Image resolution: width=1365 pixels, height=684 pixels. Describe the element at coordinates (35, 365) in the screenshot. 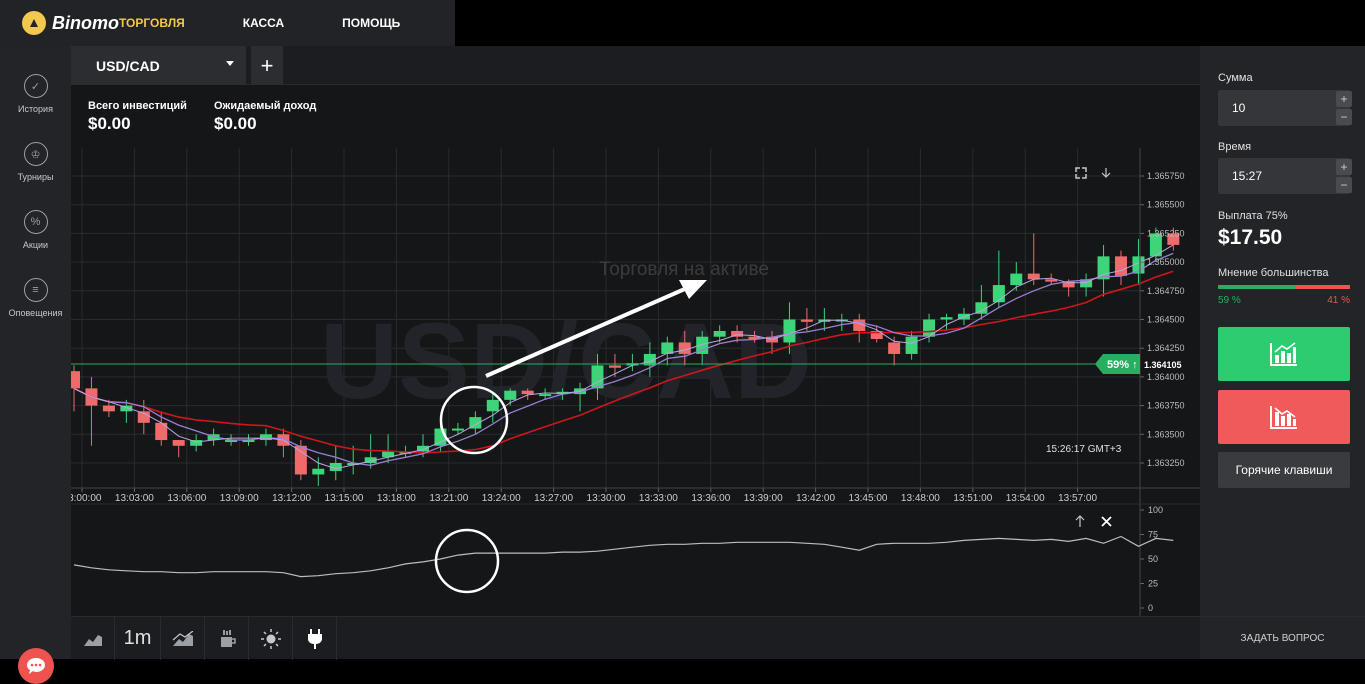

I see `left-sidebar: ✓ История ♔ Турниры % Акции ≡ Оповещения` at that location.